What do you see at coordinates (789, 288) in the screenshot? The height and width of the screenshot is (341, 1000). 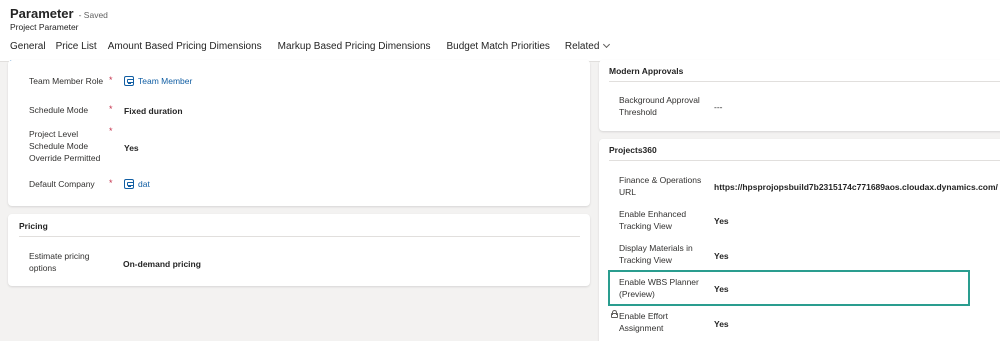 I see `highlight-box` at bounding box center [789, 288].